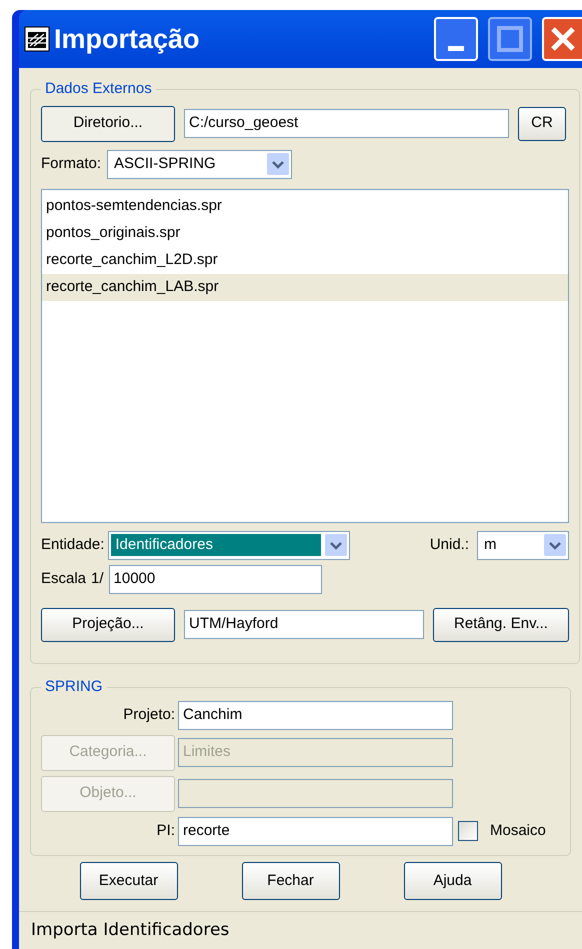  Describe the element at coordinates (305, 233) in the screenshot. I see `file-list-item: pontos_originais.spr` at that location.